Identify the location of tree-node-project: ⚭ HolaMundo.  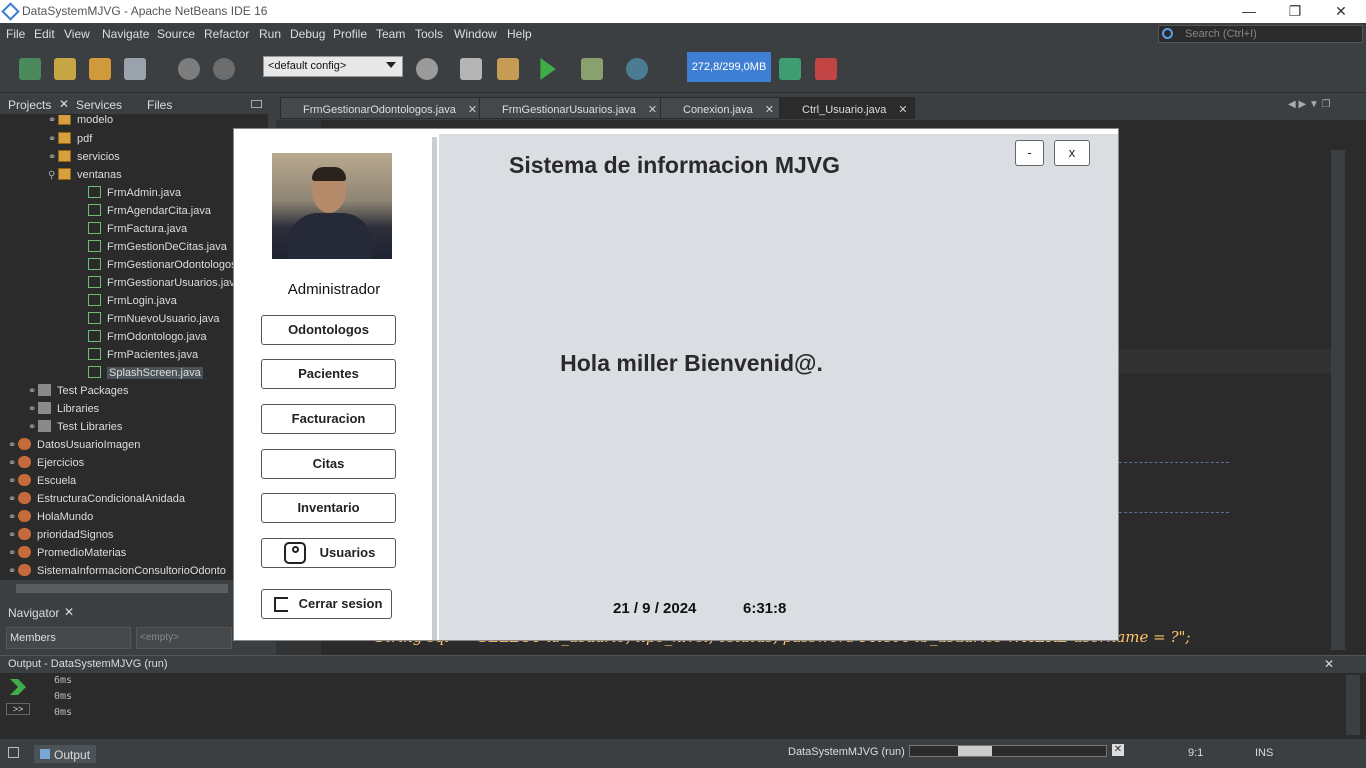
(50, 516).